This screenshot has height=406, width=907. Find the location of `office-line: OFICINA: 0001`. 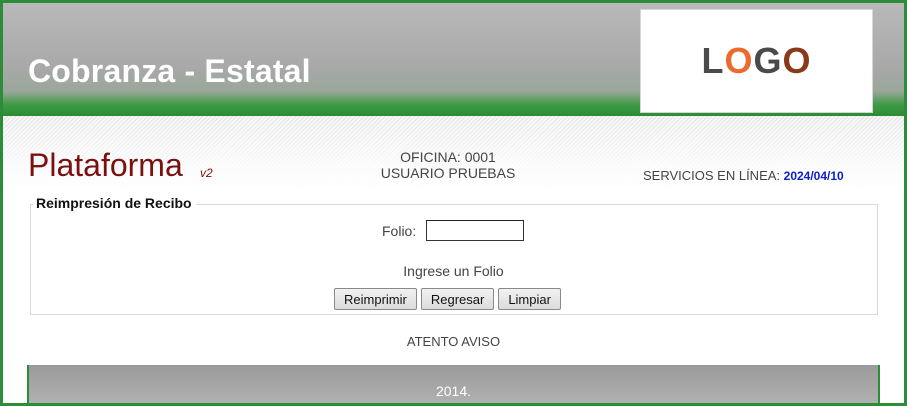

office-line: OFICINA: 0001 is located at coordinates (448, 157).